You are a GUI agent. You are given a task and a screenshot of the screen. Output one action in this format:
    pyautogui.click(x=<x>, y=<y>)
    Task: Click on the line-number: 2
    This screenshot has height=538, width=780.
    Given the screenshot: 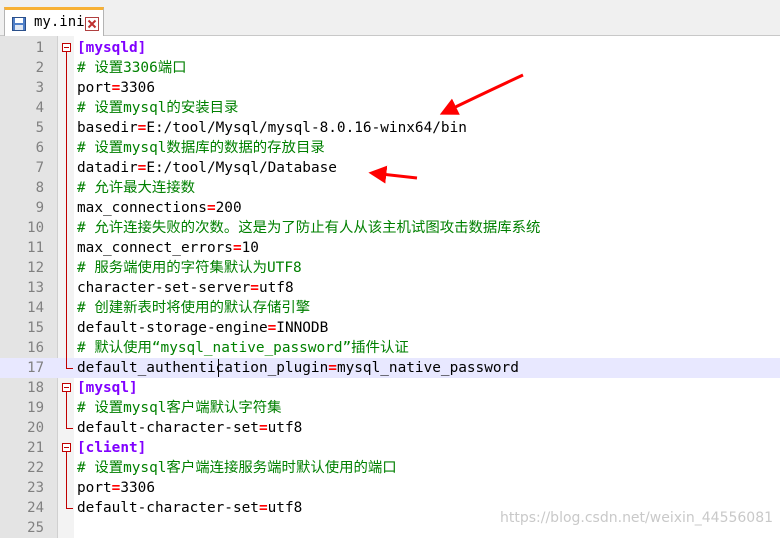 What is the action you would take?
    pyautogui.click(x=39, y=68)
    